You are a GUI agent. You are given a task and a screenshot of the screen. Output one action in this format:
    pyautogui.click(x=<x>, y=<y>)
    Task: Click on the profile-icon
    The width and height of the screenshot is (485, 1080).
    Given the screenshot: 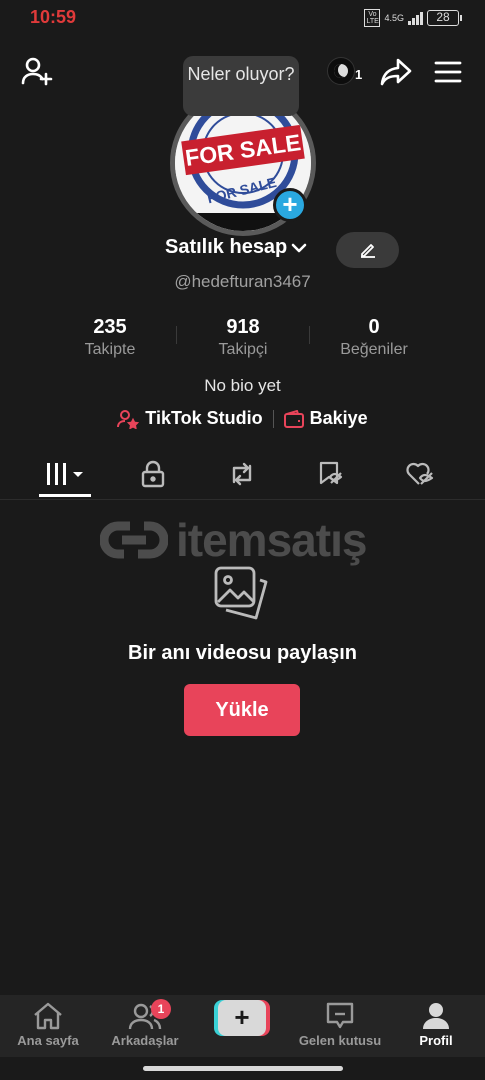 What is the action you would take?
    pyautogui.click(x=436, y=1016)
    